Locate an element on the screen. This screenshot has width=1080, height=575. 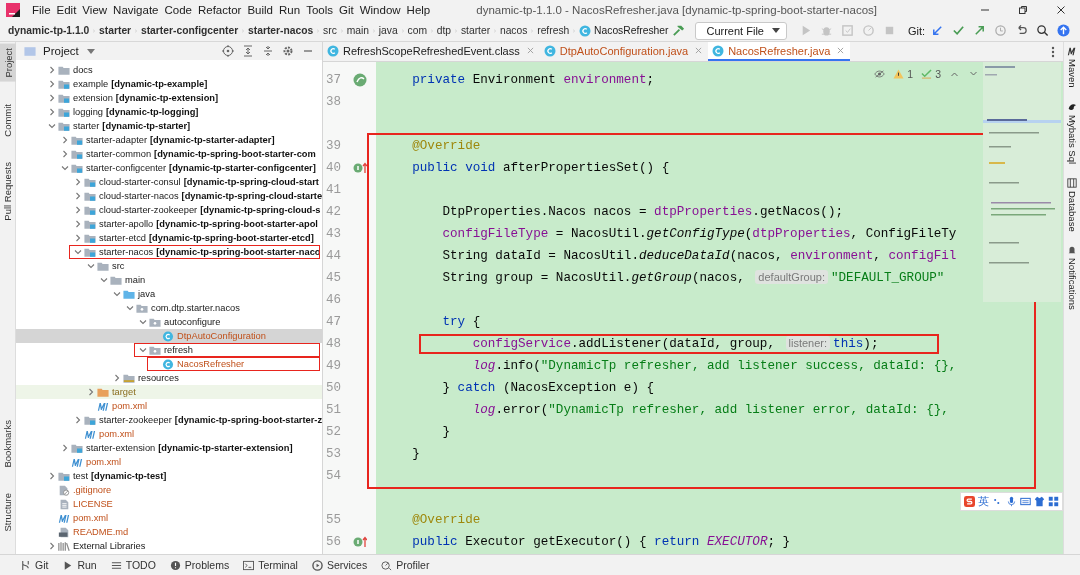
menu-item: Navigate is located at coordinates (136, 10).